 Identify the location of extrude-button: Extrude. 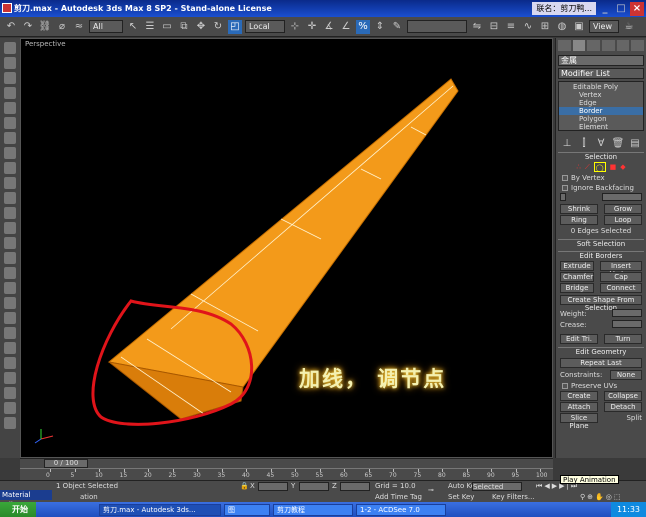
(577, 266).